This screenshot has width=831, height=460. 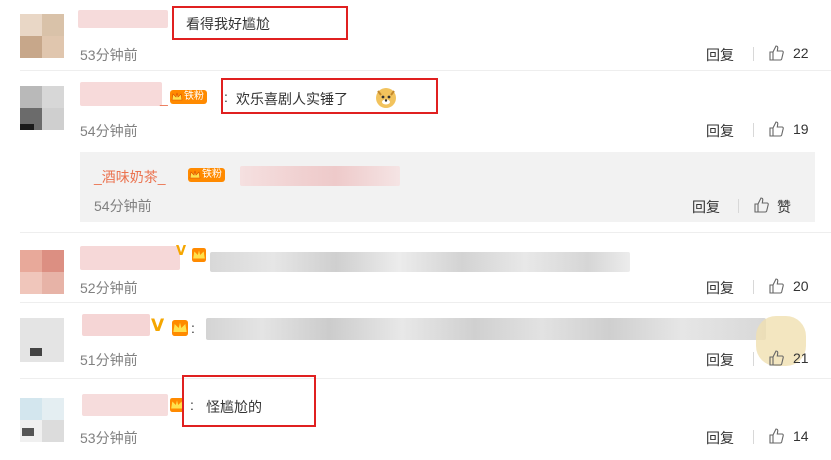 What do you see at coordinates (109, 131) in the screenshot?
I see `comment-time: 54分钟前` at bounding box center [109, 131].